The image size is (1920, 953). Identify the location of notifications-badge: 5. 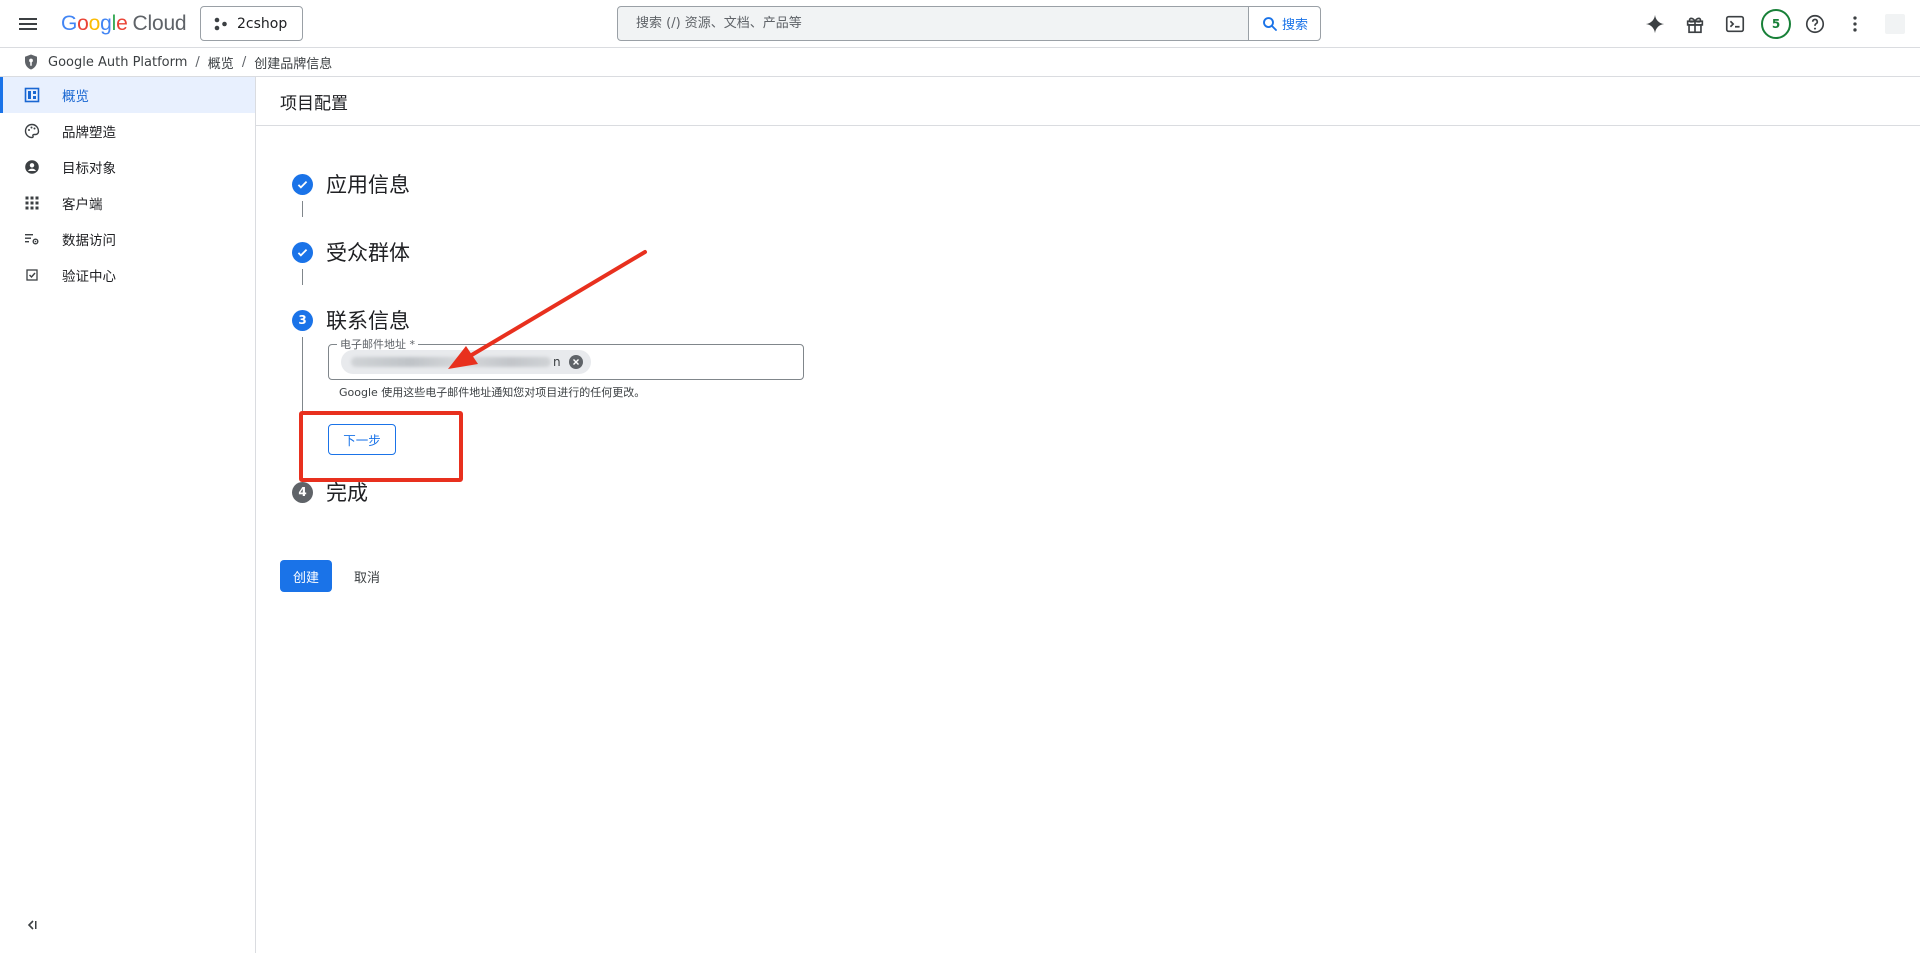
(1776, 24).